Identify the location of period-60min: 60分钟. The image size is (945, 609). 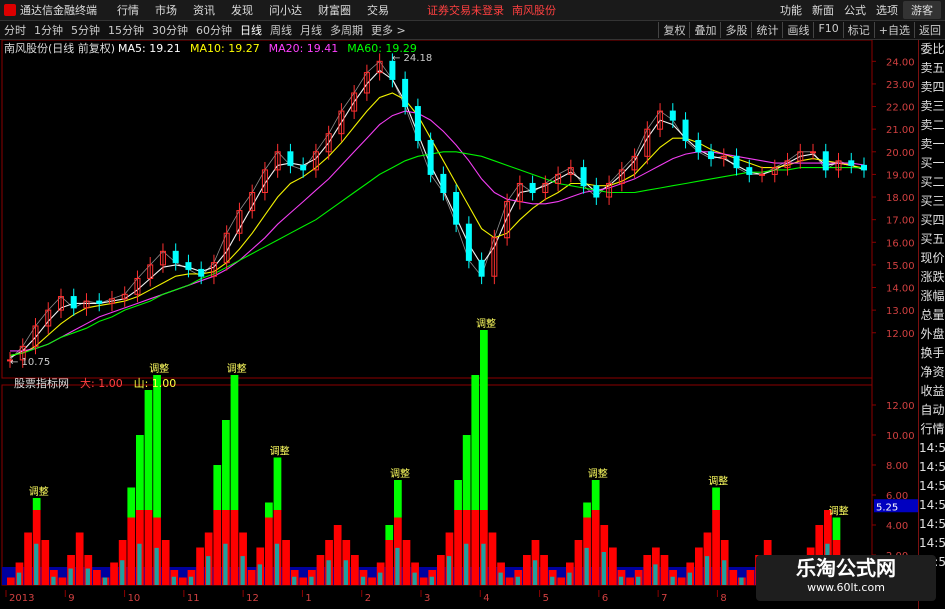
(214, 30).